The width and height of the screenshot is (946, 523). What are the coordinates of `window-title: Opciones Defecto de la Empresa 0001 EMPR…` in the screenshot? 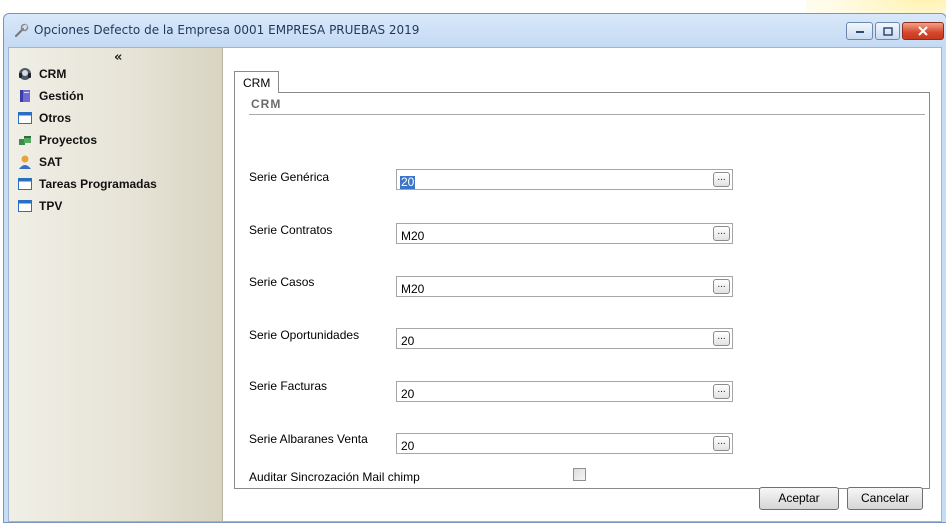 It's located at (227, 30).